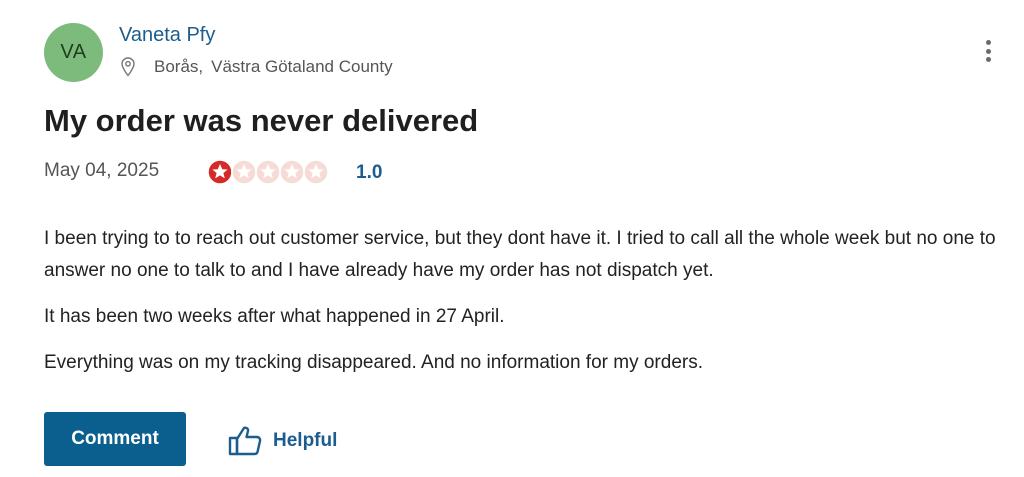 Image resolution: width=1024 pixels, height=477 pixels. What do you see at coordinates (115, 439) in the screenshot?
I see `comment-button: Comment` at bounding box center [115, 439].